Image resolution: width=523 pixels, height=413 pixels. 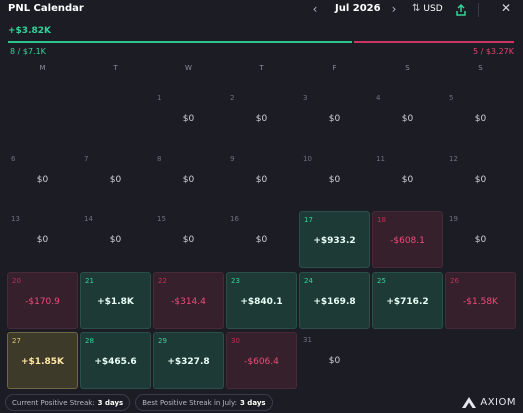 I want to click on calendar-day-2: 2 $0, so click(x=261, y=118).